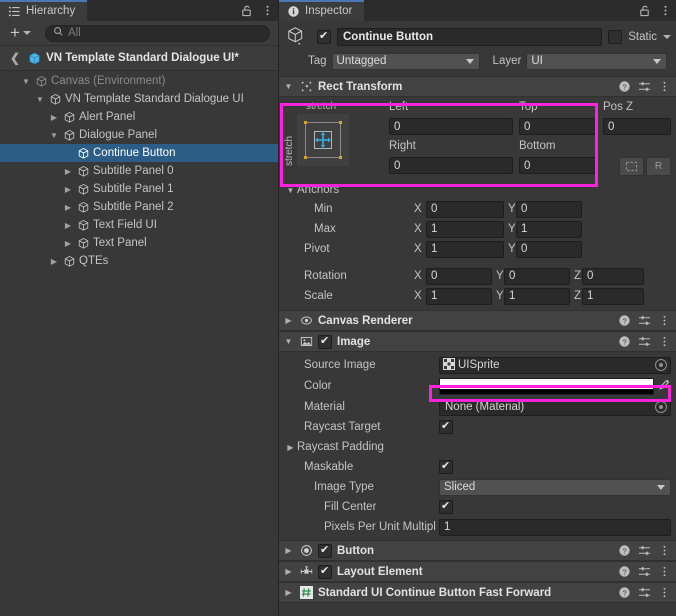 This screenshot has height=616, width=676. Describe the element at coordinates (558, 165) in the screenshot. I see `bottom-field: 0` at that location.